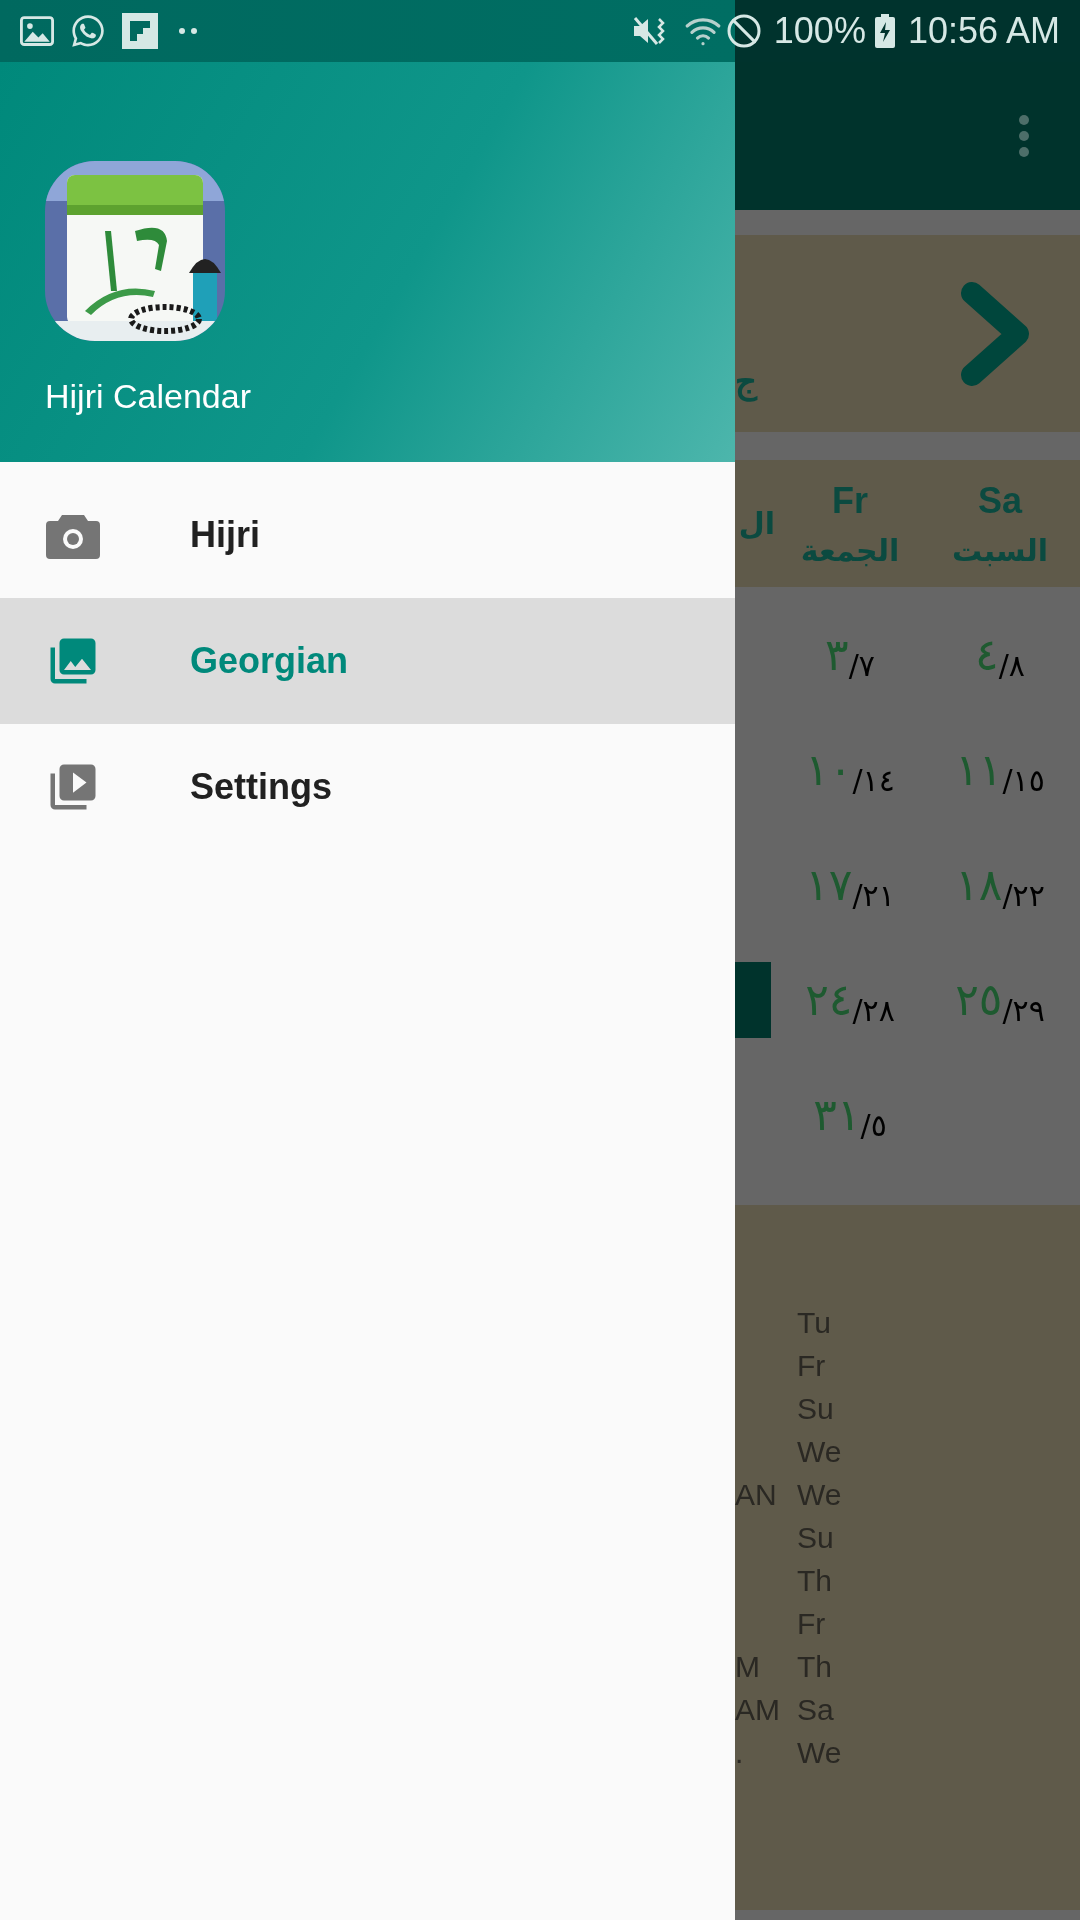  I want to click on event-label: ., so click(739, 1753).